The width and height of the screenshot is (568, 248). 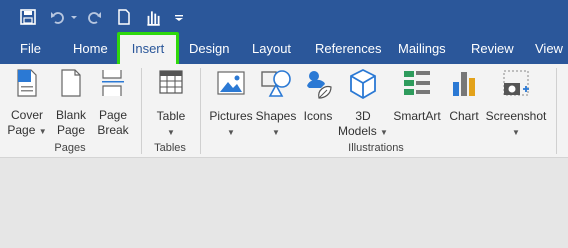 What do you see at coordinates (318, 116) in the screenshot?
I see `icons-label: Icons` at bounding box center [318, 116].